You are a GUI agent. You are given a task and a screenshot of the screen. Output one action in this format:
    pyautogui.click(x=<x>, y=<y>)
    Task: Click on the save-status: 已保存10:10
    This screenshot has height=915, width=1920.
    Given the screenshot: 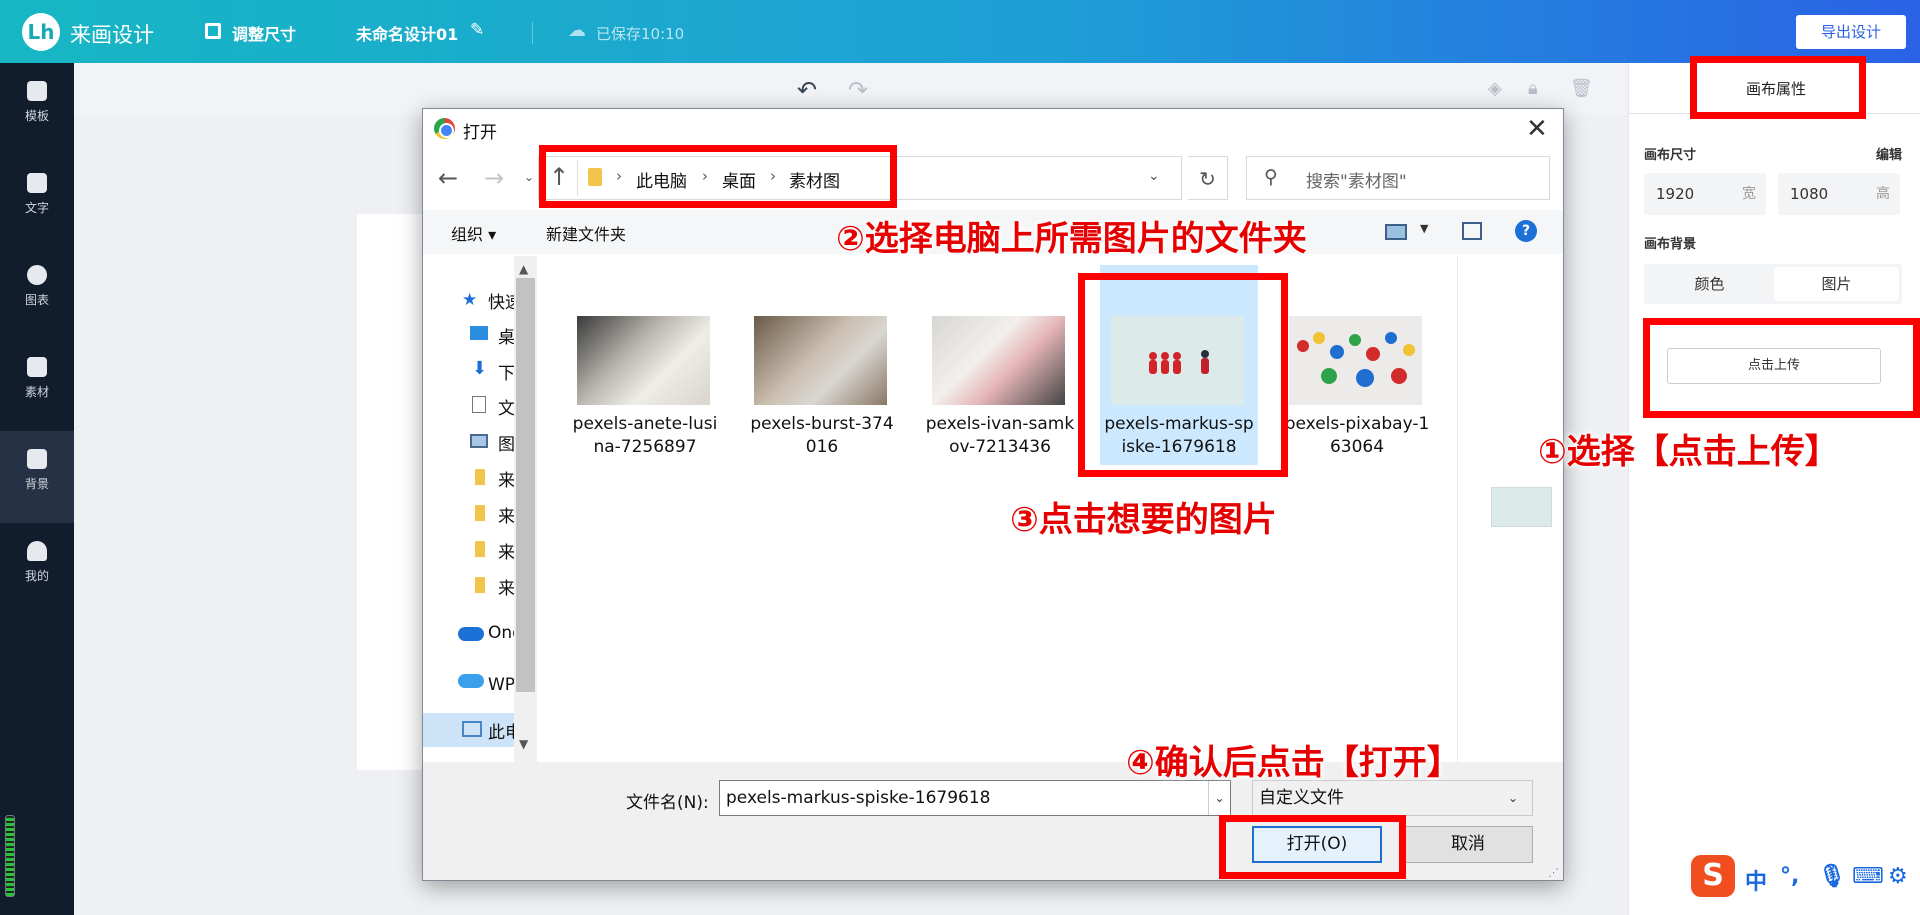 What is the action you would take?
    pyautogui.click(x=640, y=34)
    